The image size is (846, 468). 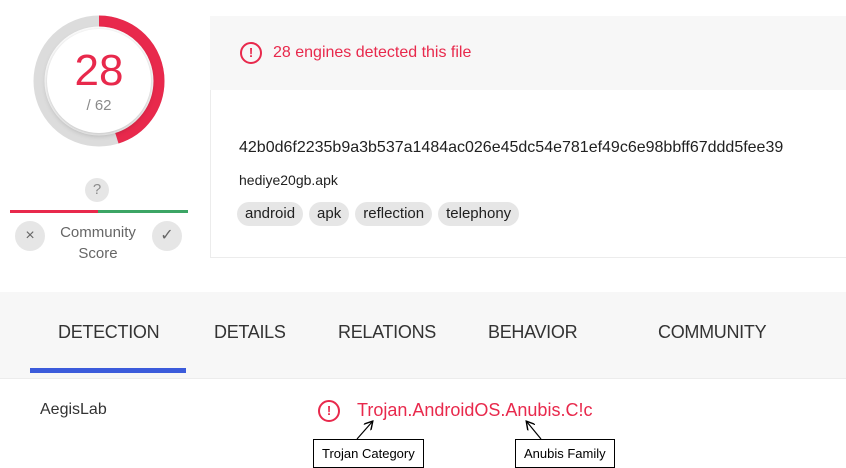 What do you see at coordinates (534, 431) in the screenshot?
I see `family-arrow` at bounding box center [534, 431].